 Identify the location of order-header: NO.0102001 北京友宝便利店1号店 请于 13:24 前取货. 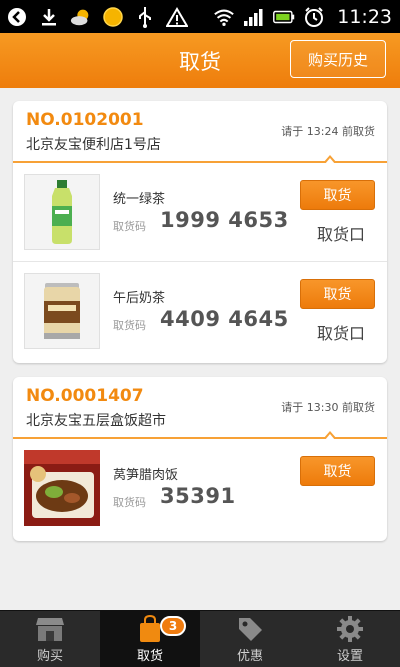
(200, 132).